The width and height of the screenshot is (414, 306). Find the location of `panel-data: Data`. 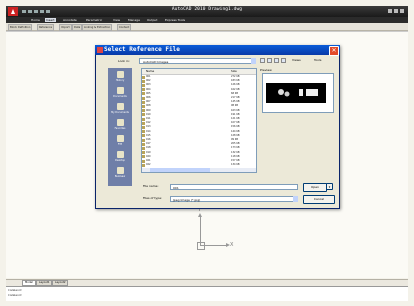

panel-data: Data is located at coordinates (77, 27).